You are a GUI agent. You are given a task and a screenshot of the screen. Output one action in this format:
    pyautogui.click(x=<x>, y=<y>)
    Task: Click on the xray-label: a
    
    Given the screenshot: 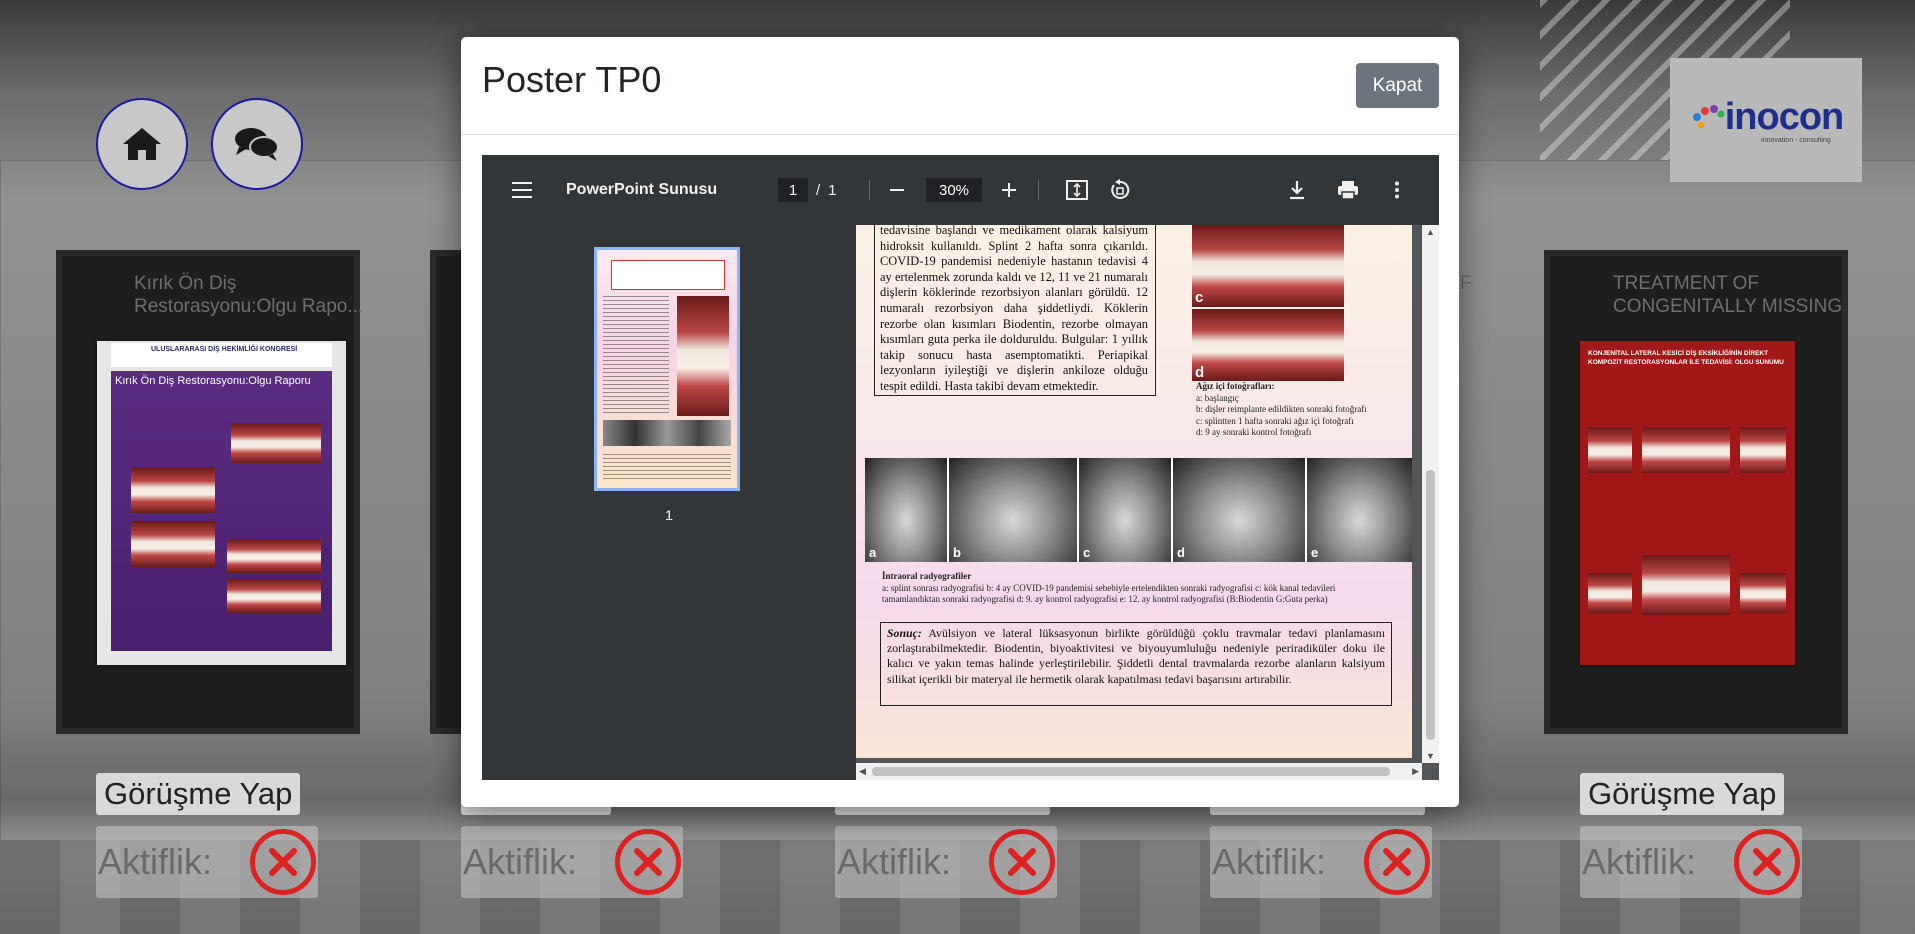 What is the action you would take?
    pyautogui.click(x=873, y=552)
    